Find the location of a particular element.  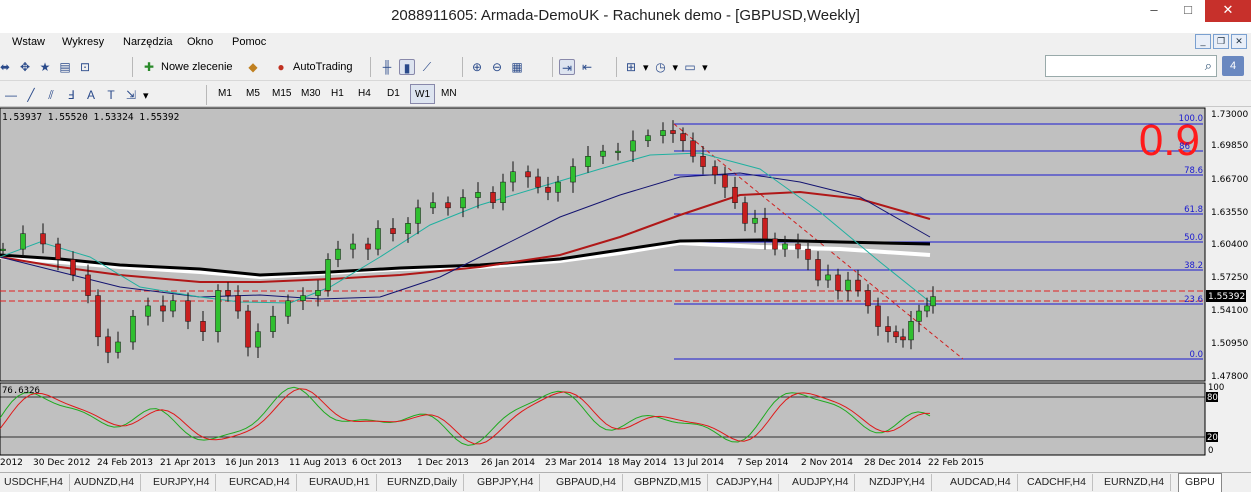

date-tick: 7 Sep 2014 is located at coordinates (763, 463).